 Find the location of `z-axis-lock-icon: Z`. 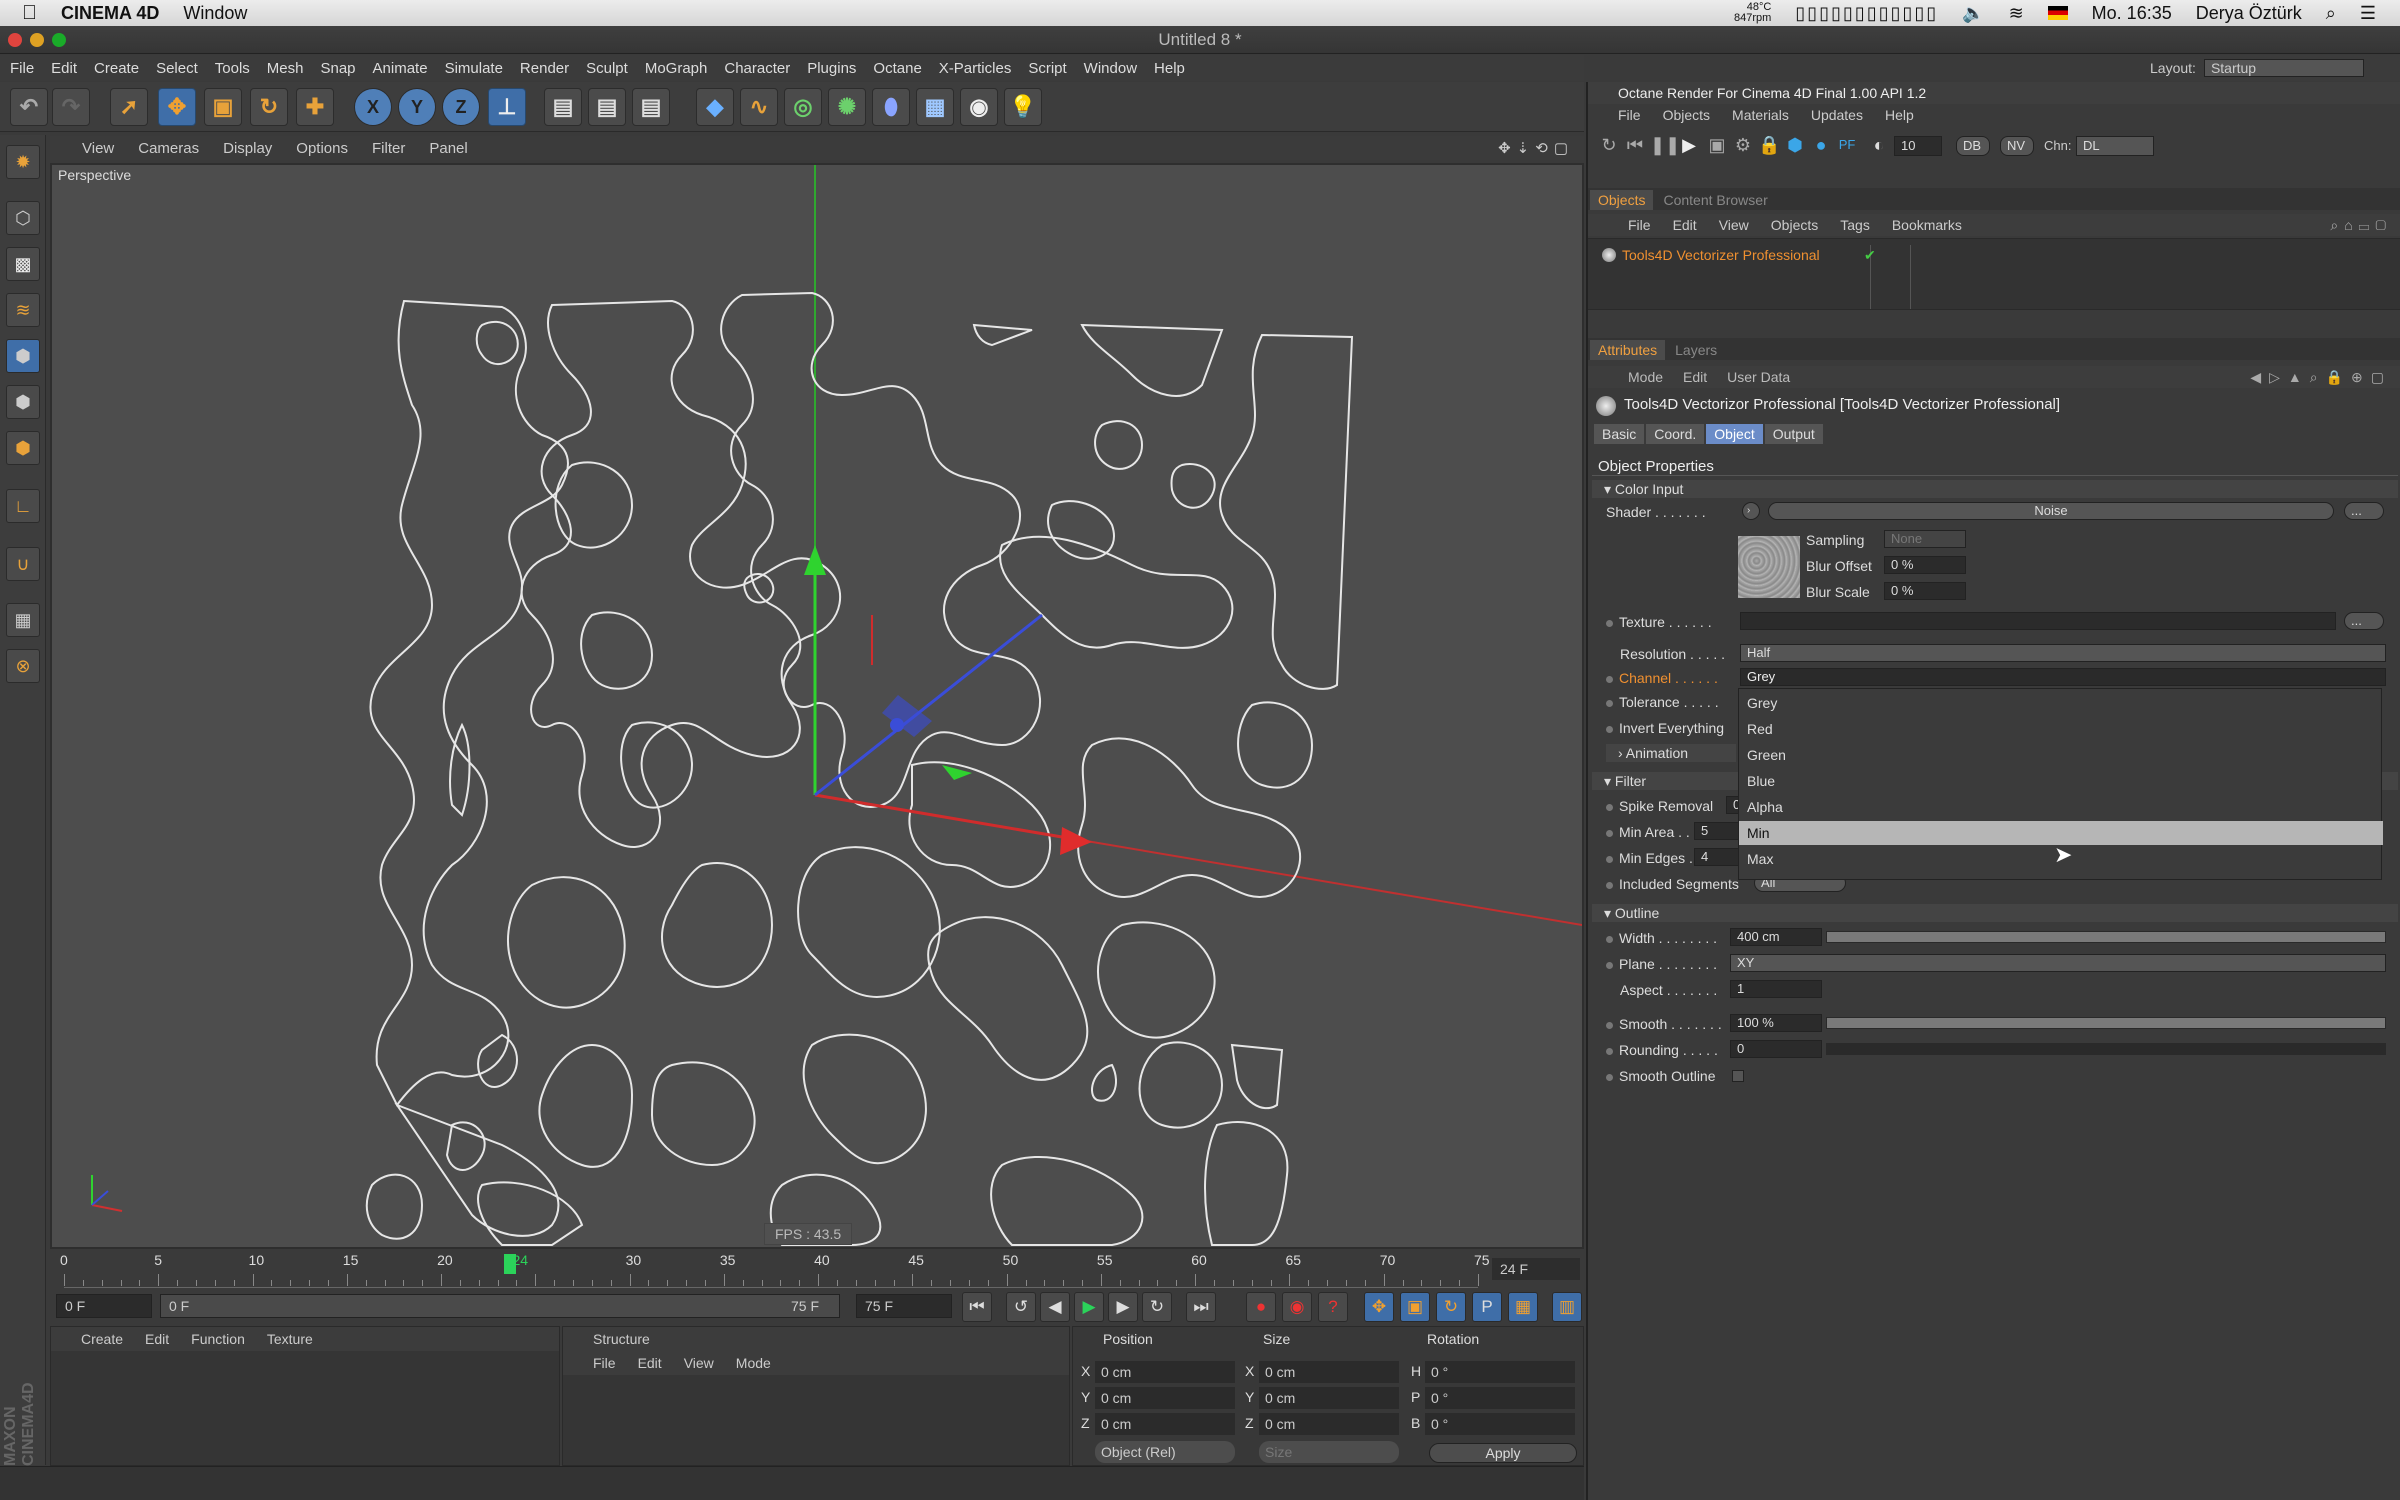

z-axis-lock-icon: Z is located at coordinates (461, 107).